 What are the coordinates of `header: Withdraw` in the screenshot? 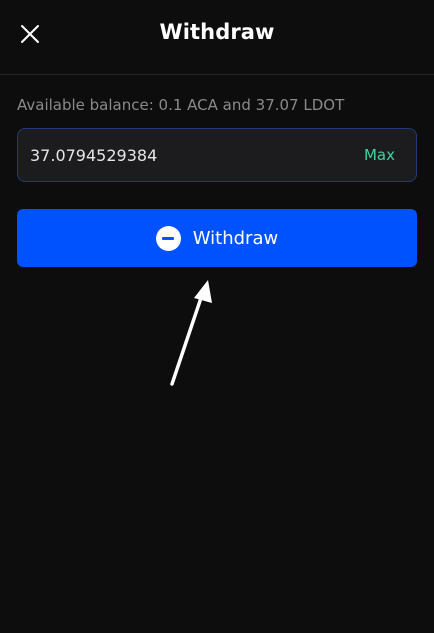 It's located at (217, 37).